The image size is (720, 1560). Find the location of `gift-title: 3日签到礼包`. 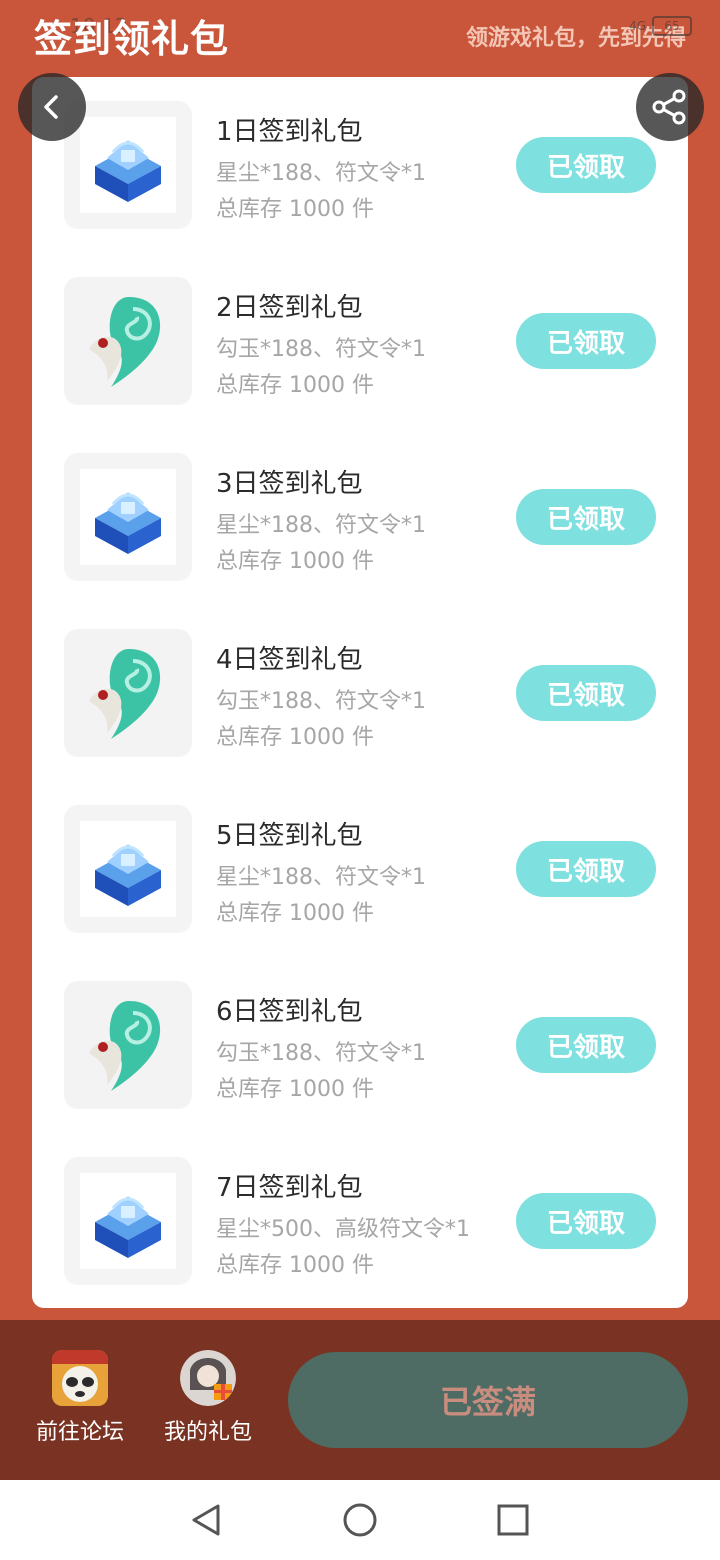

gift-title: 3日签到礼包 is located at coordinates (289, 484).